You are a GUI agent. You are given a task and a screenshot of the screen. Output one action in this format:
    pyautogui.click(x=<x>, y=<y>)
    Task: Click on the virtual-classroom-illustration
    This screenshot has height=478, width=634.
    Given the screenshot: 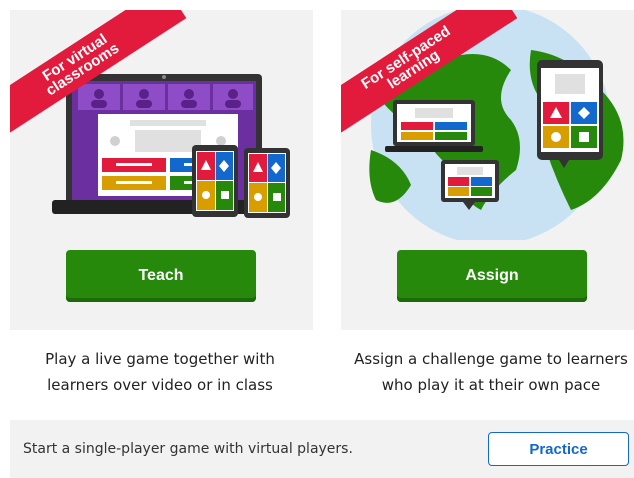 What is the action you would take?
    pyautogui.click(x=171, y=146)
    